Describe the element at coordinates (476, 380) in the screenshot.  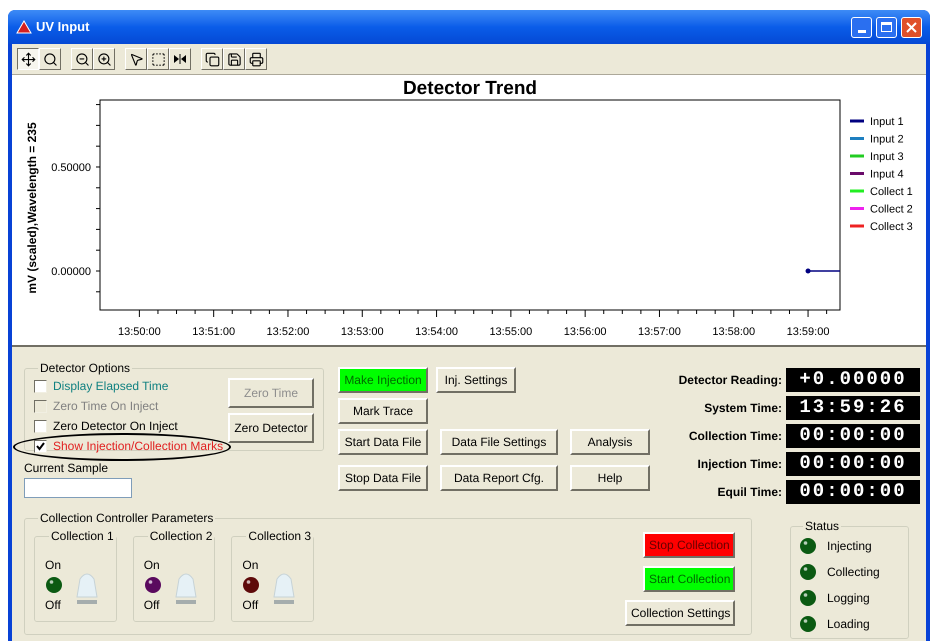
I see `button: Inj. Settings` at that location.